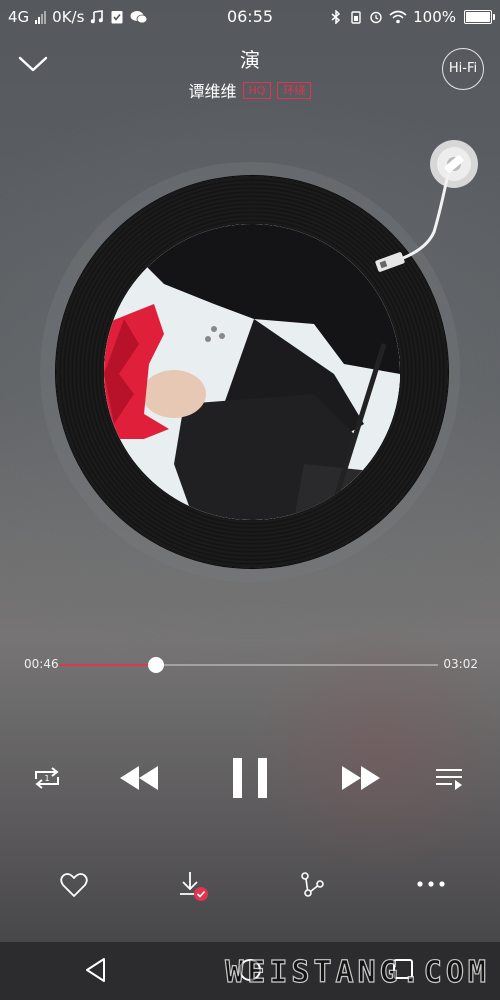 Image resolution: width=500 pixels, height=1000 pixels. Describe the element at coordinates (431, 884) in the screenshot. I see `more-icon` at that location.